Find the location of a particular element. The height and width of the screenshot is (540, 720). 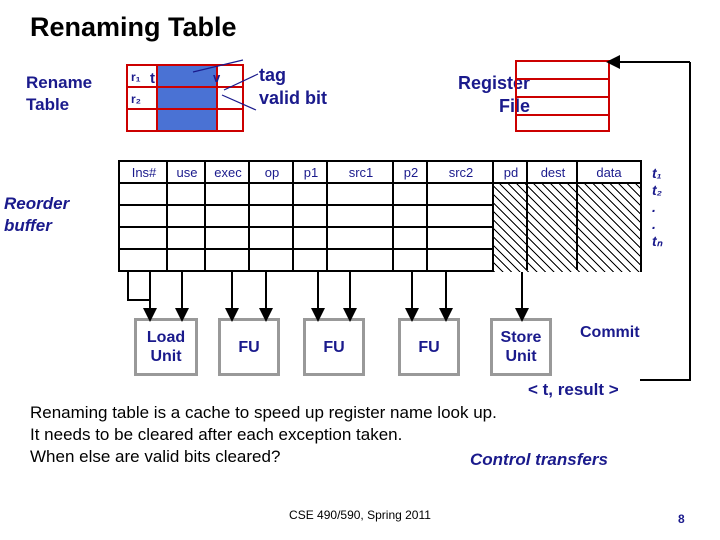

reorder-buffer-label: Reorder buffer is located at coordinates (36, 215).